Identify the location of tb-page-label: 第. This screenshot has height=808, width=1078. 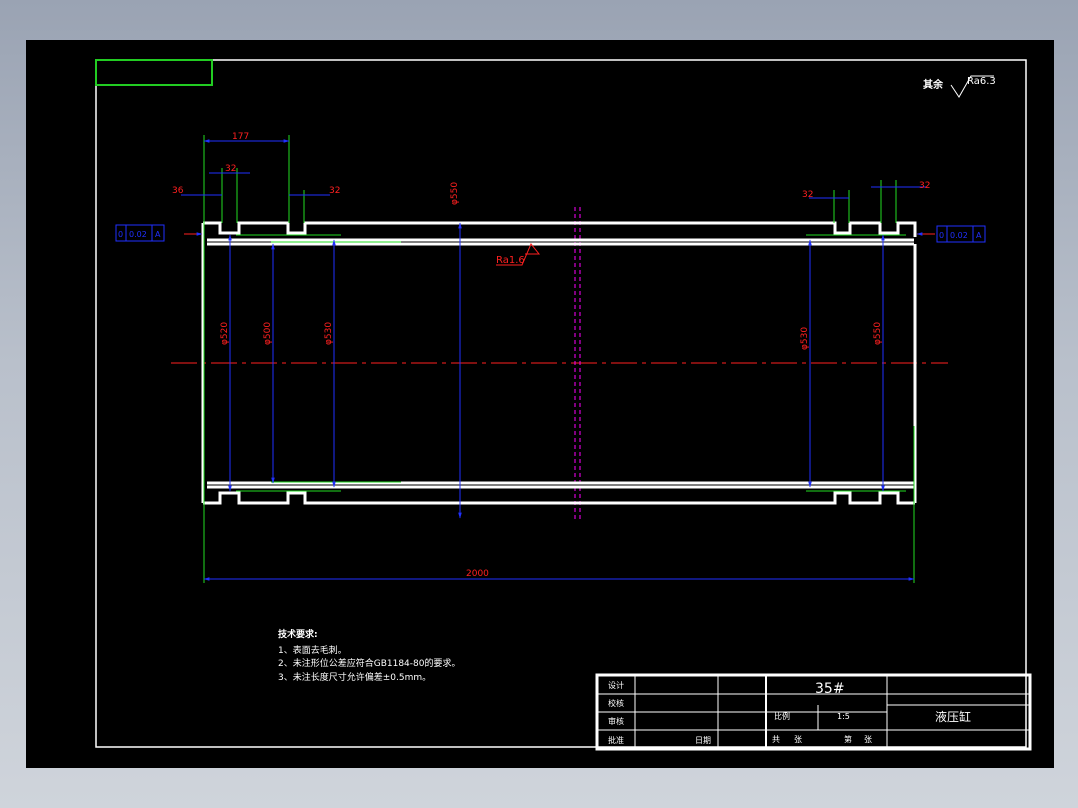
(848, 739).